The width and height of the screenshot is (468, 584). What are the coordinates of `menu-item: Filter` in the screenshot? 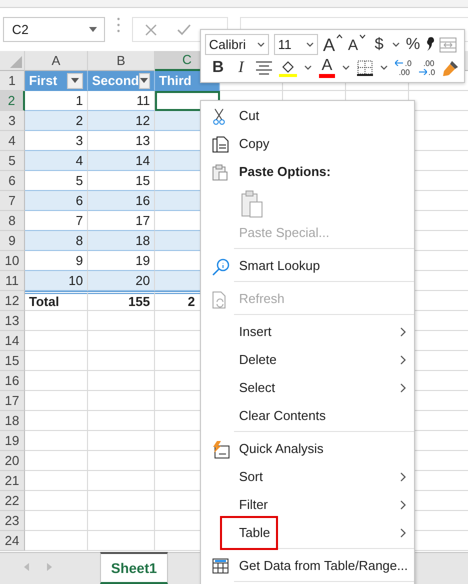 It's located at (307, 505).